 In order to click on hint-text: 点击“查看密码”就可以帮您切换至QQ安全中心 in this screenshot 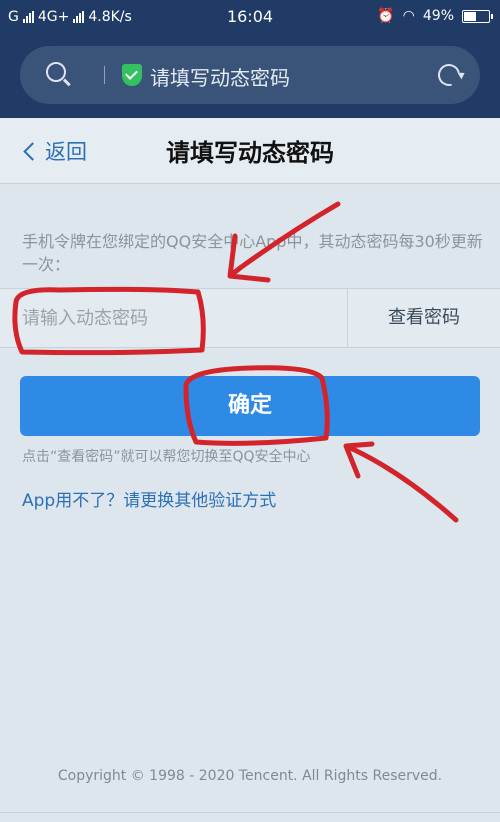, I will do `click(166, 457)`.